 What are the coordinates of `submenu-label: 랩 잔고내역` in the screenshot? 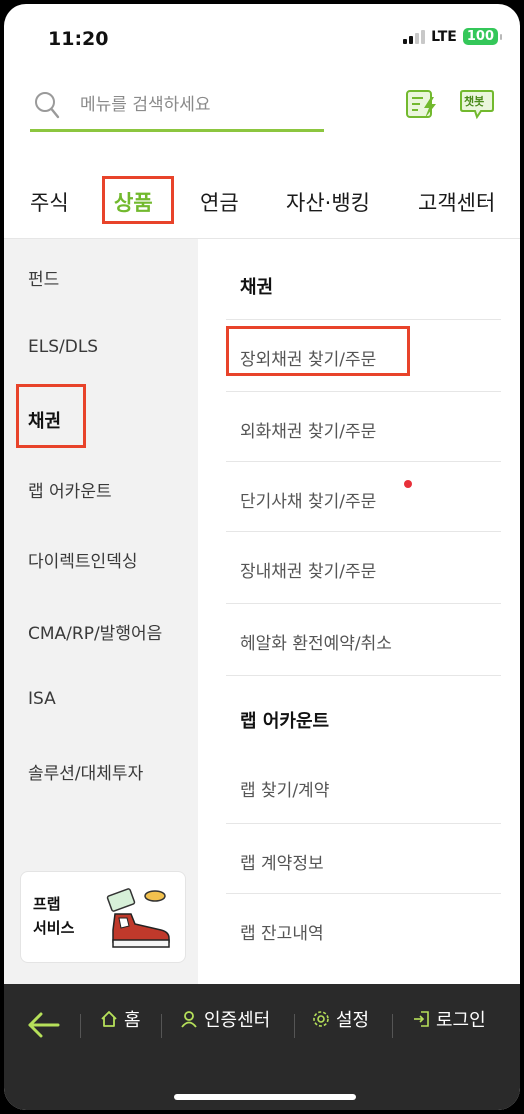 It's located at (282, 934).